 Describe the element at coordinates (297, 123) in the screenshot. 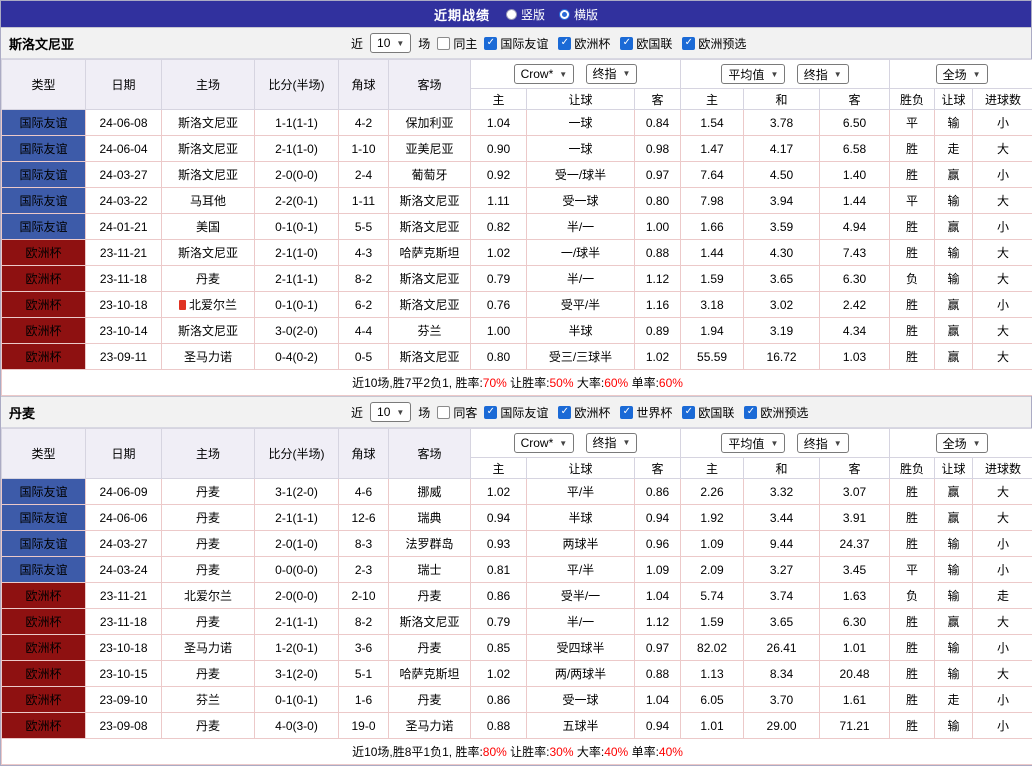

I see `score-cell: 1-1(1-1)` at that location.